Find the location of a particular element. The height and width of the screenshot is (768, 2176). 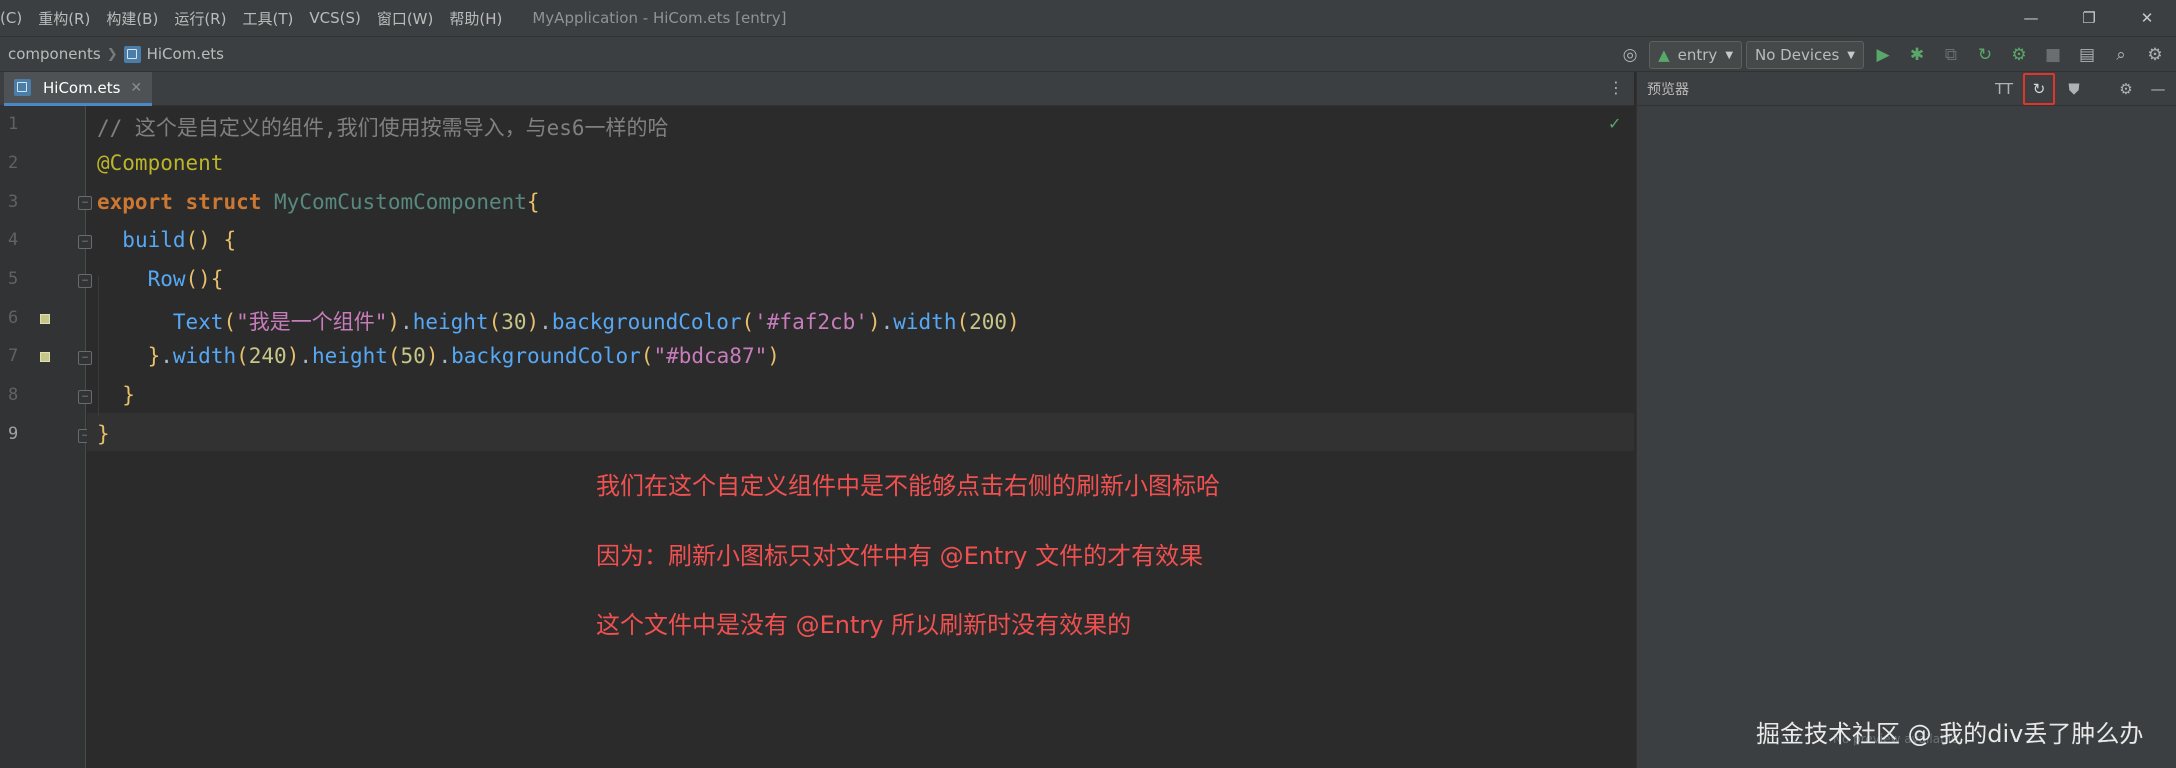

tab-label: HiCom.ets is located at coordinates (82, 87).